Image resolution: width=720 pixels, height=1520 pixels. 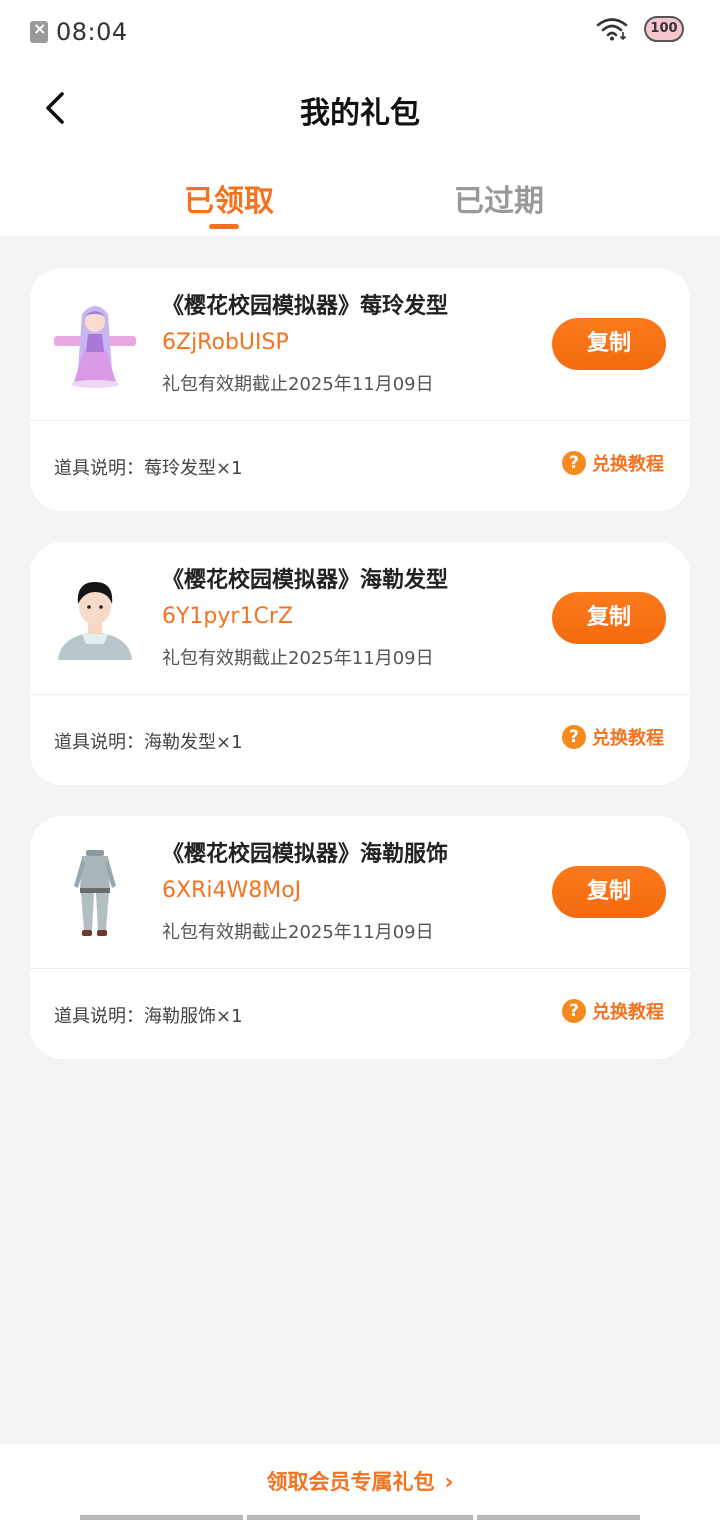 What do you see at coordinates (360, 196) in the screenshot?
I see `tab-bar: 已领取 已过期` at bounding box center [360, 196].